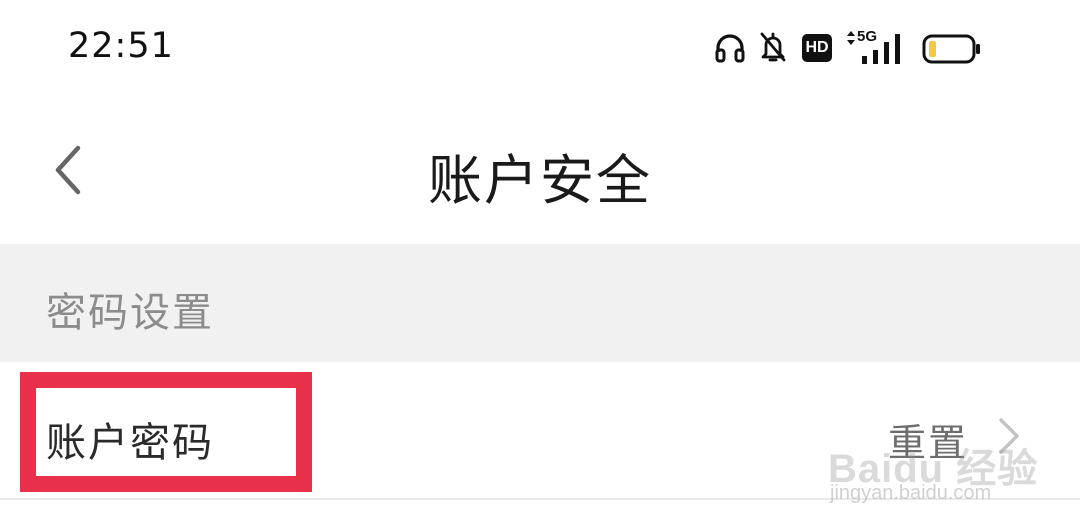 The image size is (1080, 528). Describe the element at coordinates (540, 180) in the screenshot. I see `page-title: 账户安全` at that location.